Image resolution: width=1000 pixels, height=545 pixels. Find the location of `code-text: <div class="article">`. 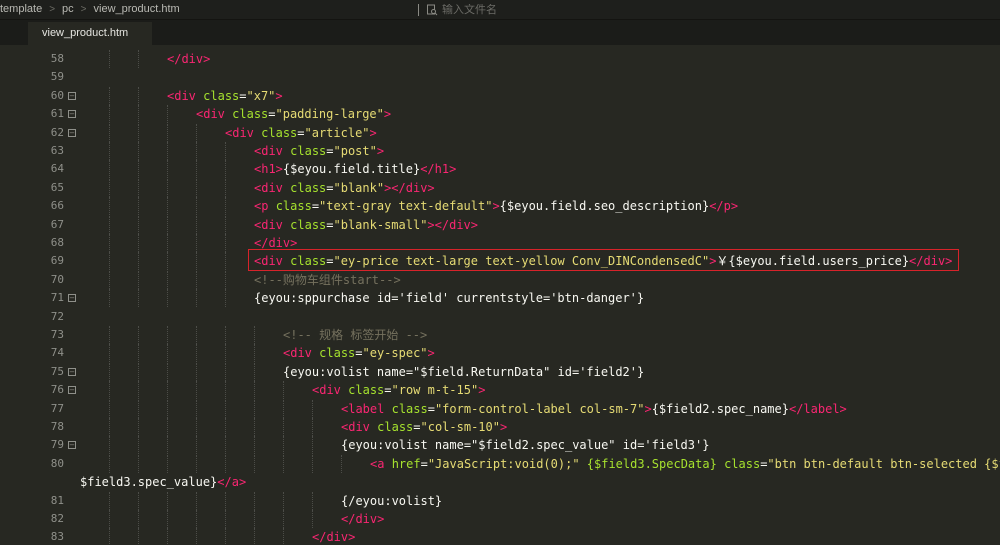

code-text: <div class="article"> is located at coordinates (301, 133).